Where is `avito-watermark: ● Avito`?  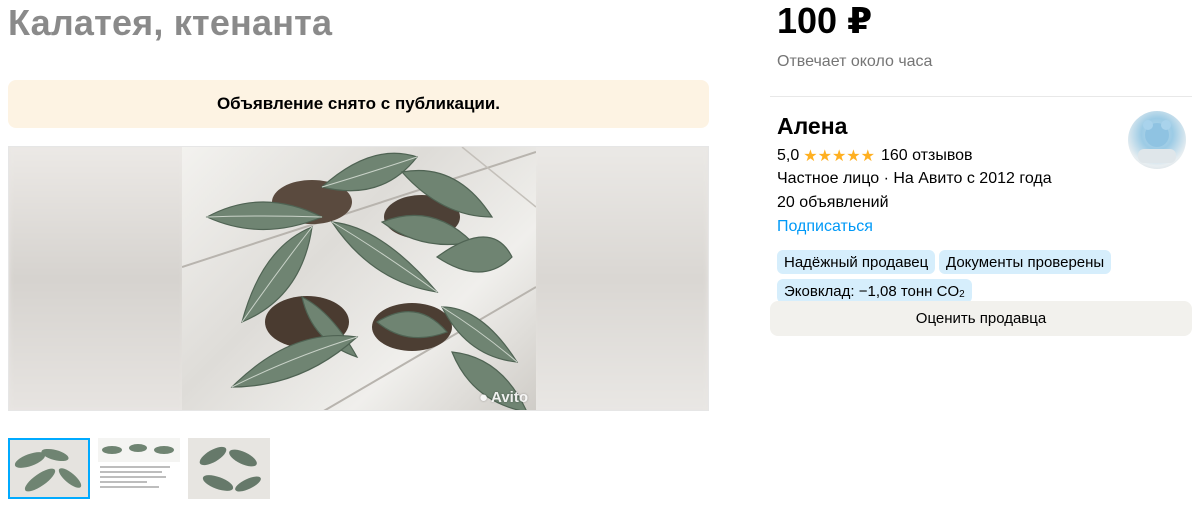 avito-watermark: ● Avito is located at coordinates (503, 397).